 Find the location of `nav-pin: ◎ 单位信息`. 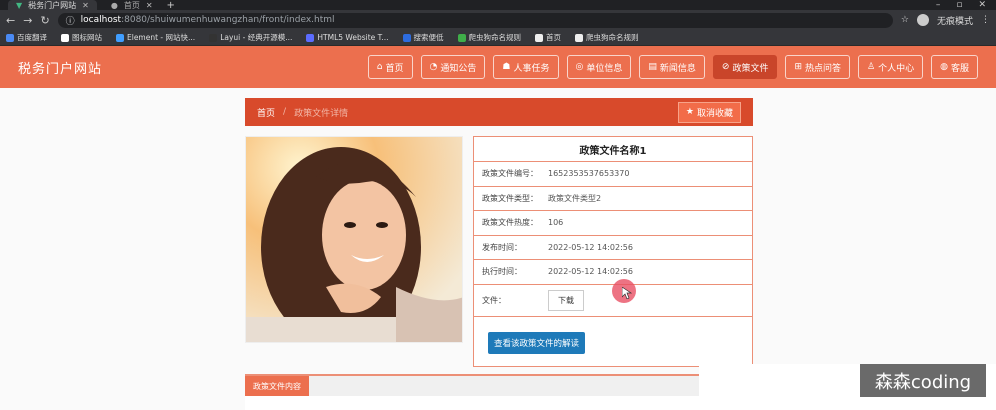

nav-pin: ◎ 单位信息 is located at coordinates (599, 67).